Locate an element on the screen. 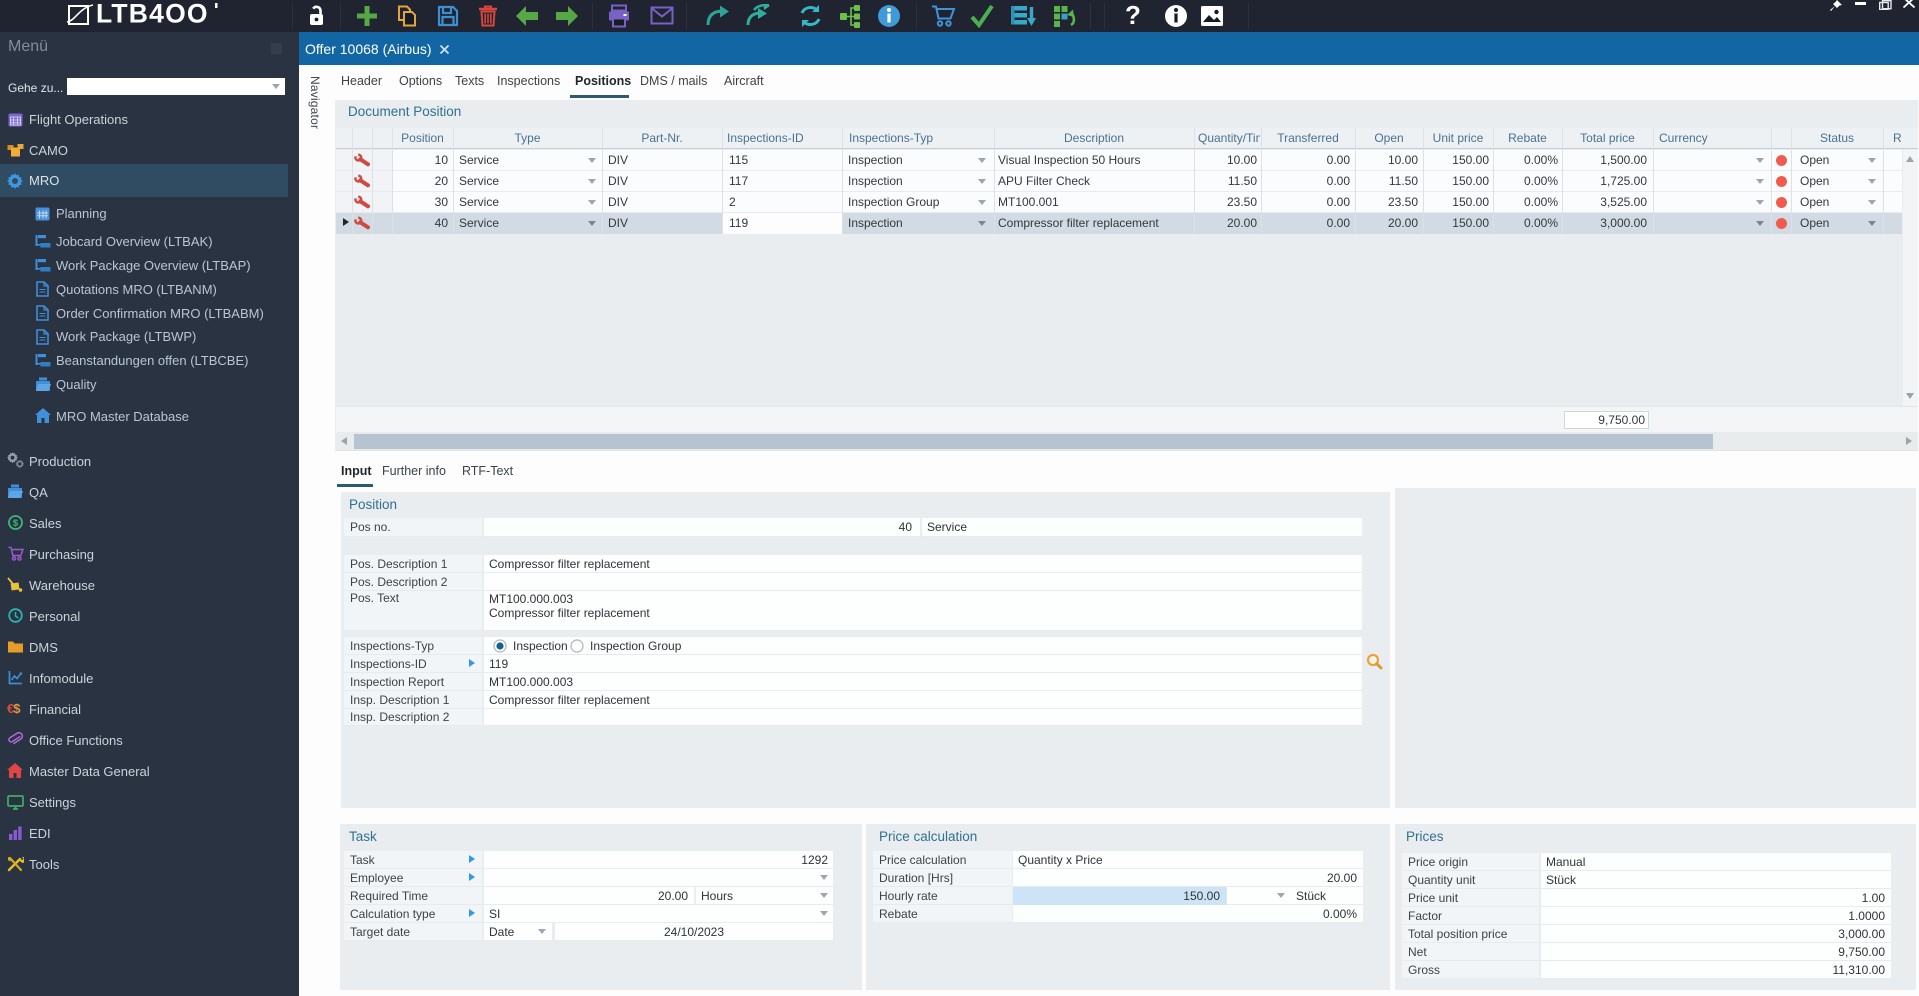 This screenshot has width=1919, height=996. svg-text: LTB4OO is located at coordinates (152, 14).